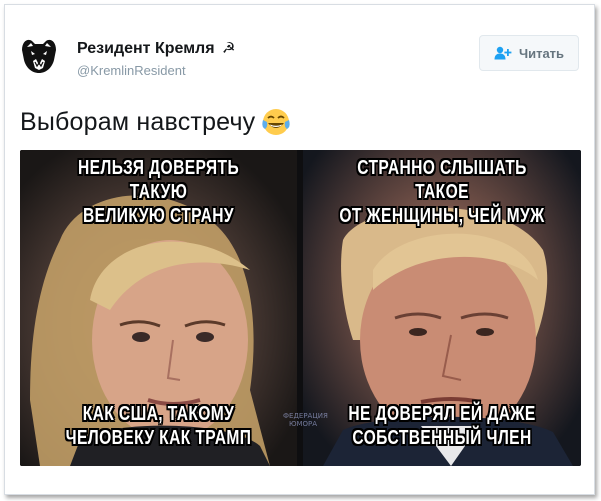 The image size is (601, 501). Describe the element at coordinates (146, 48) in the screenshot. I see `author-name-text: Резидент Кремля` at that location.